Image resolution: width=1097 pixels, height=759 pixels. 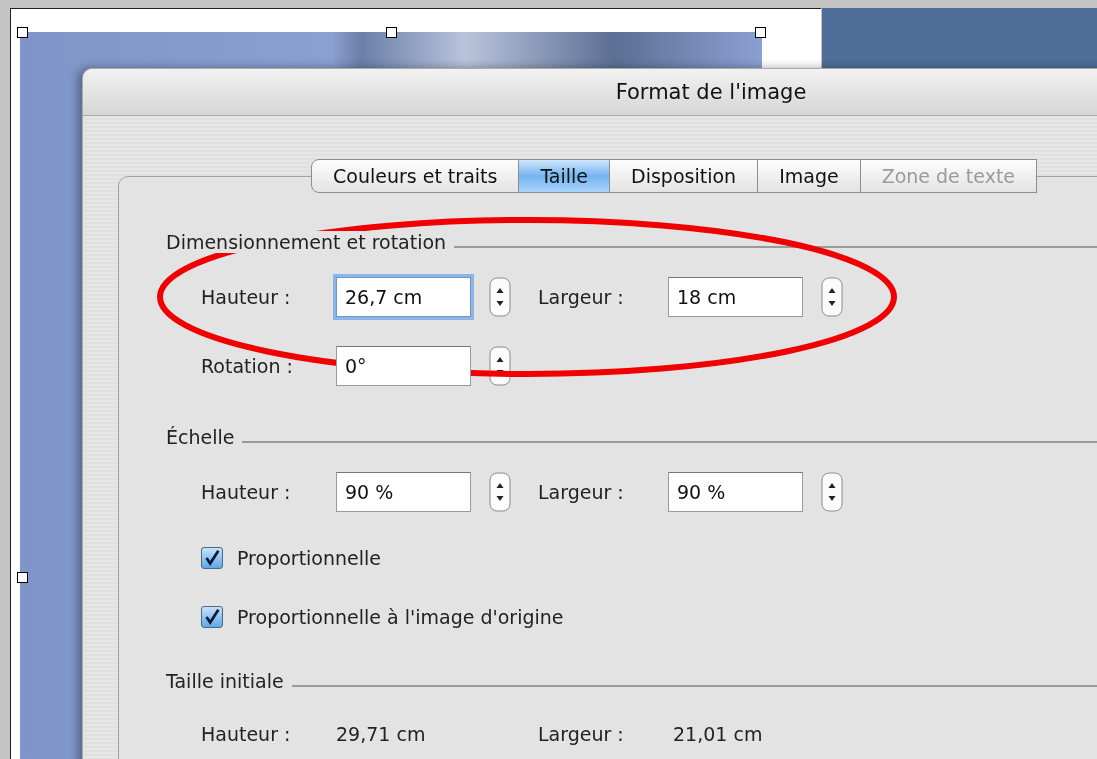 I want to click on checkbox-label: Proportionnelle à l'image d'origine, so click(x=400, y=617).